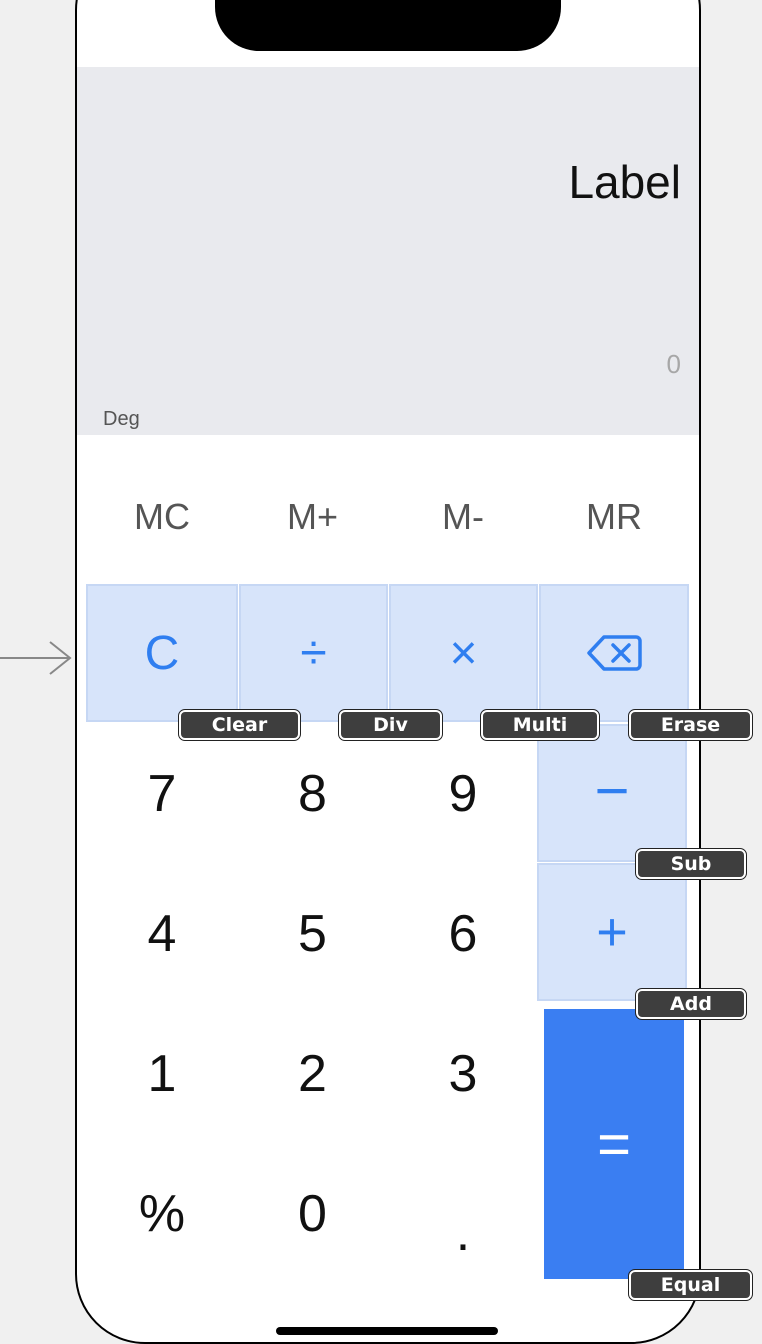  What do you see at coordinates (463, 653) in the screenshot?
I see `multiply-button: ×` at bounding box center [463, 653].